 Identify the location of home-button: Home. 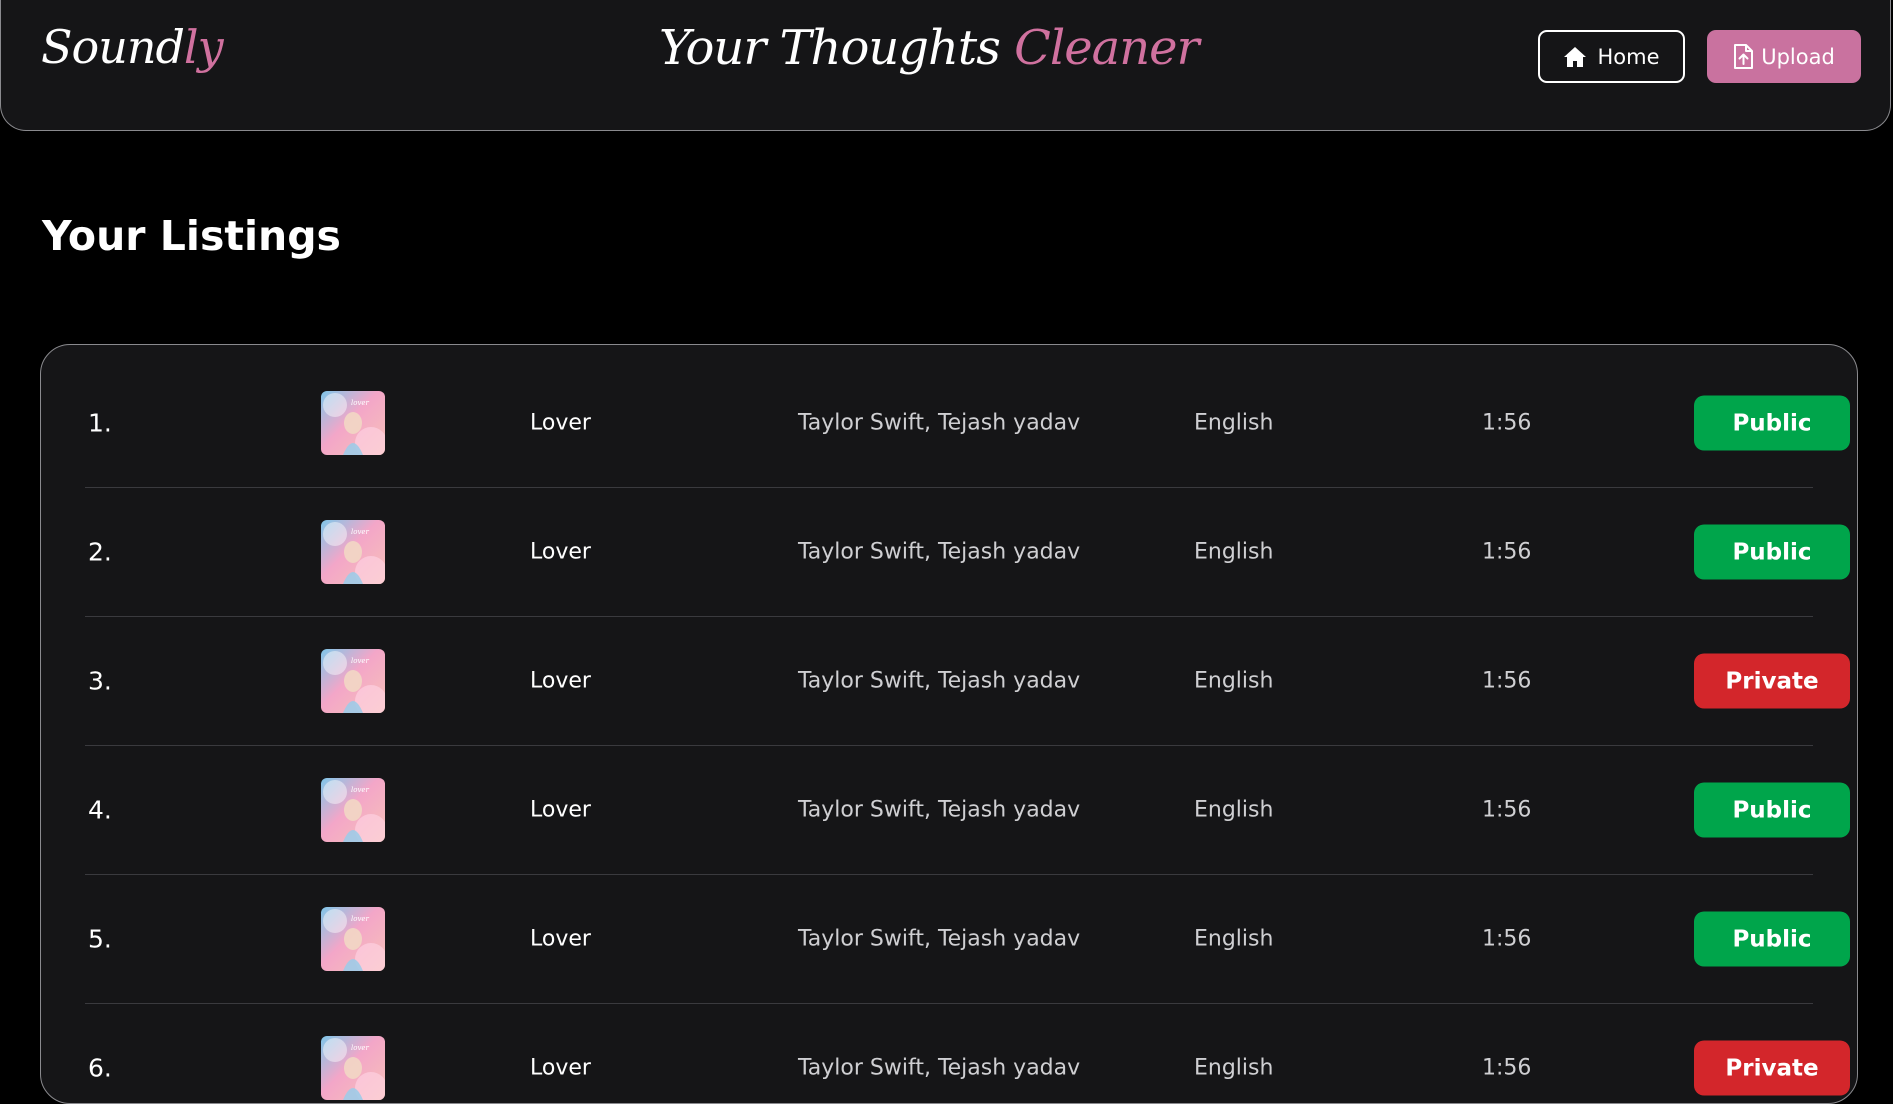
(1611, 56).